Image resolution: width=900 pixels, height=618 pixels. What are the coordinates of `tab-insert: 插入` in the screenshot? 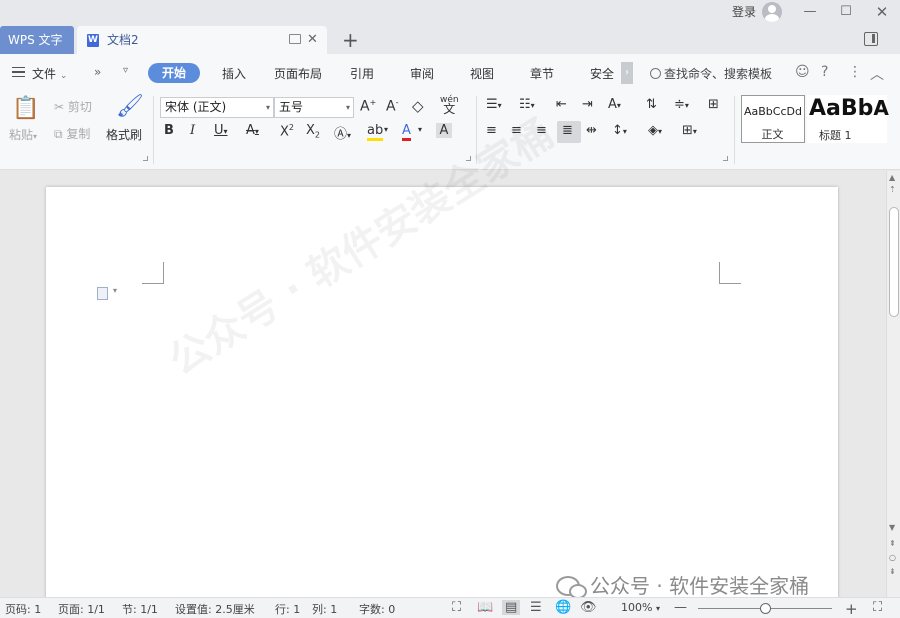 It's located at (234, 73).